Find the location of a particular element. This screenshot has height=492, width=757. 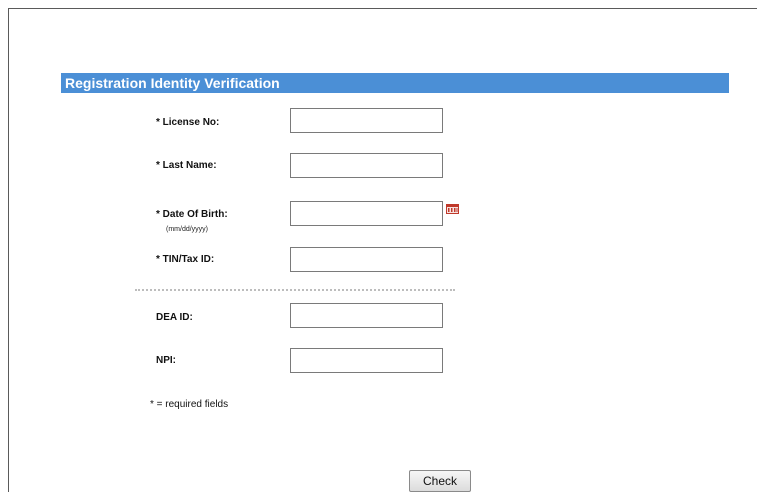

npi-input is located at coordinates (366, 360).